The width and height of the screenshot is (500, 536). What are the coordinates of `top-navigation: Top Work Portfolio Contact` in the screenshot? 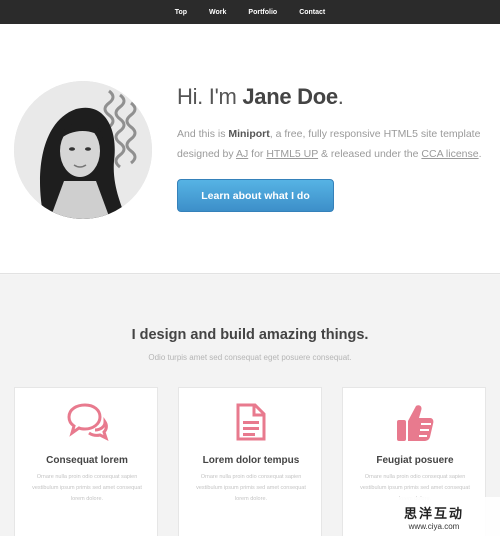 It's located at (250, 12).